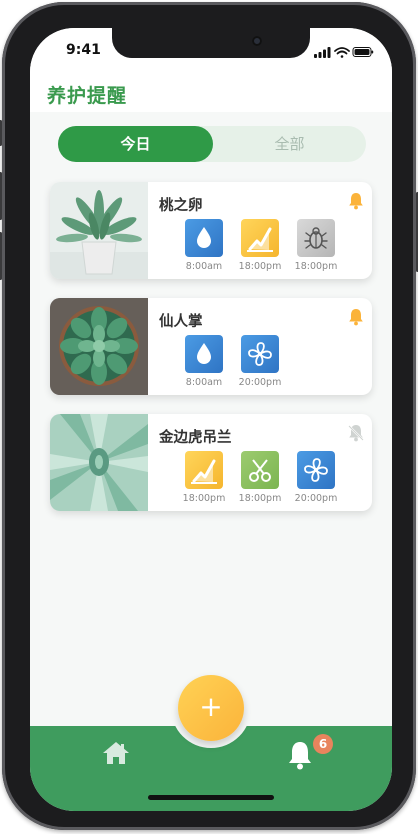 This screenshot has width=418, height=834. Describe the element at coordinates (323, 744) in the screenshot. I see `notification-badge: 6` at that location.